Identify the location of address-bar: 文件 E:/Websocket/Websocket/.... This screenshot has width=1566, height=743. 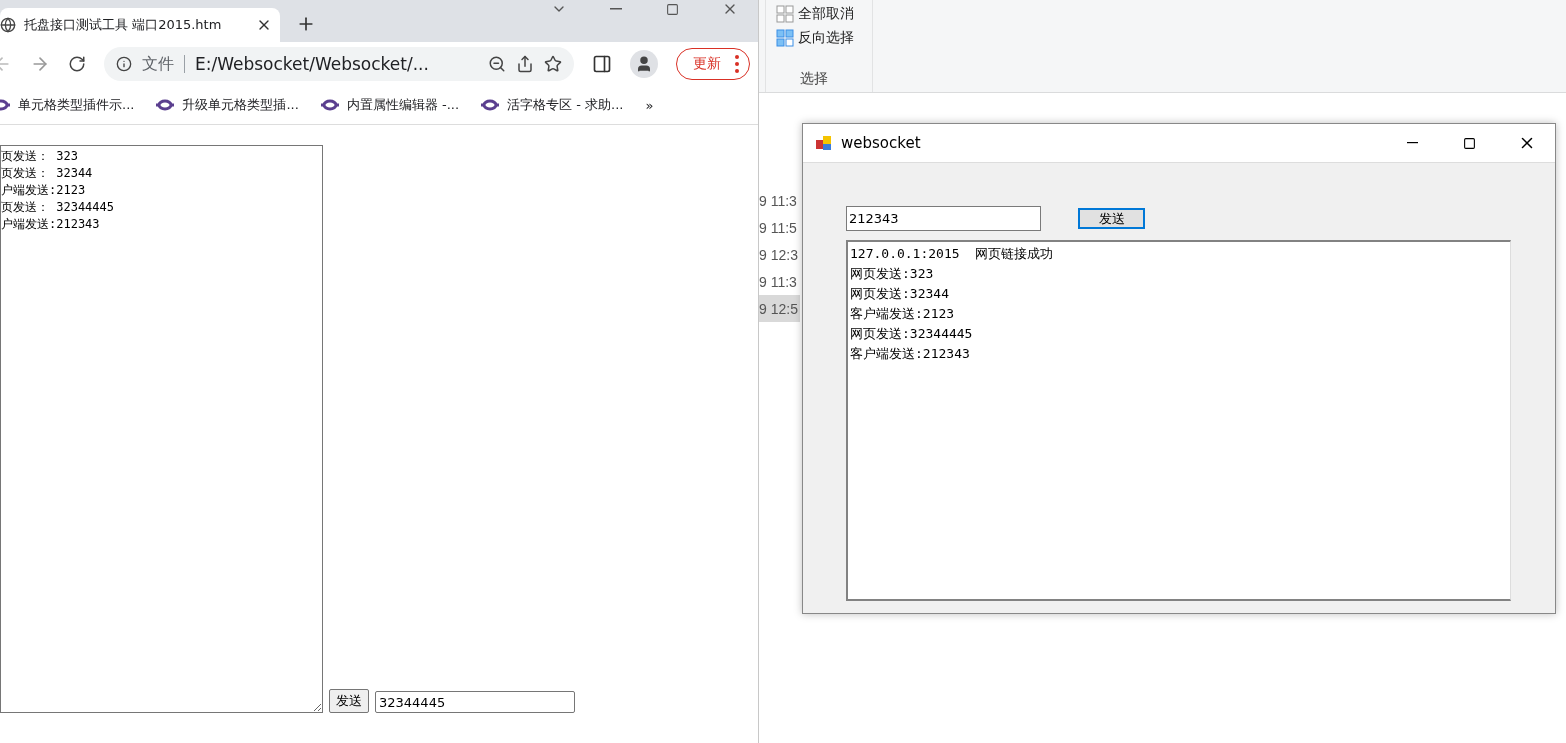
(339, 64).